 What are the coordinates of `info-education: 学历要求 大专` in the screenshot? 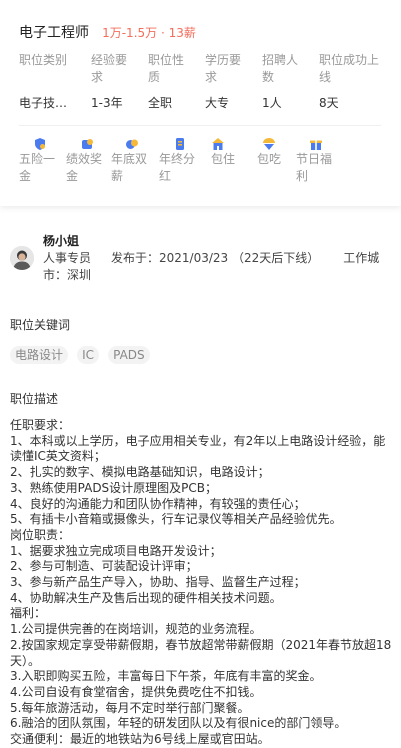 It's located at (226, 81).